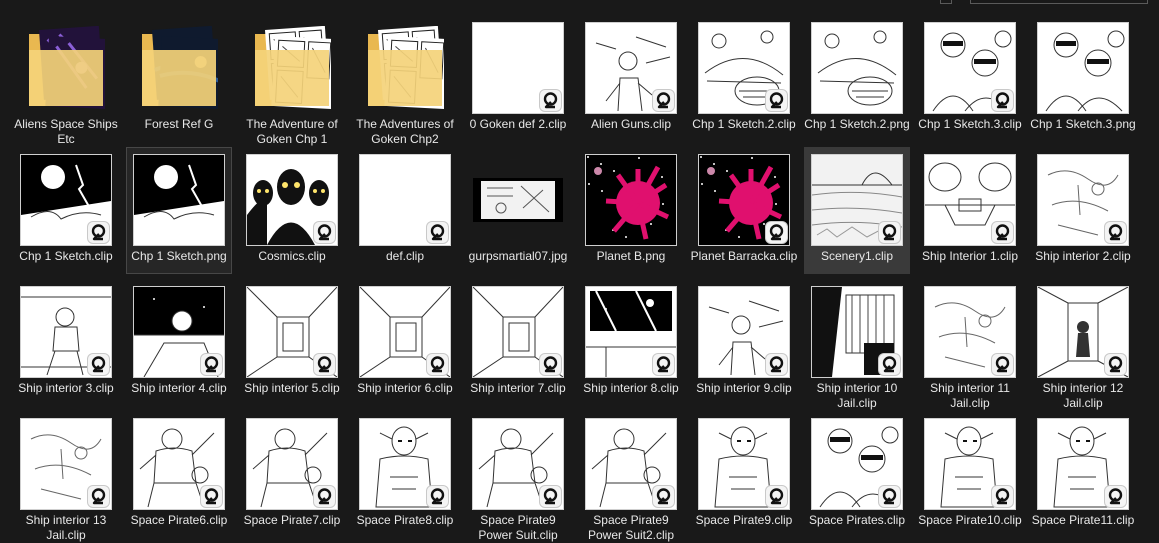 The image size is (1159, 543). I want to click on file-item-planet-b-png: Planet B.png, so click(631, 210).